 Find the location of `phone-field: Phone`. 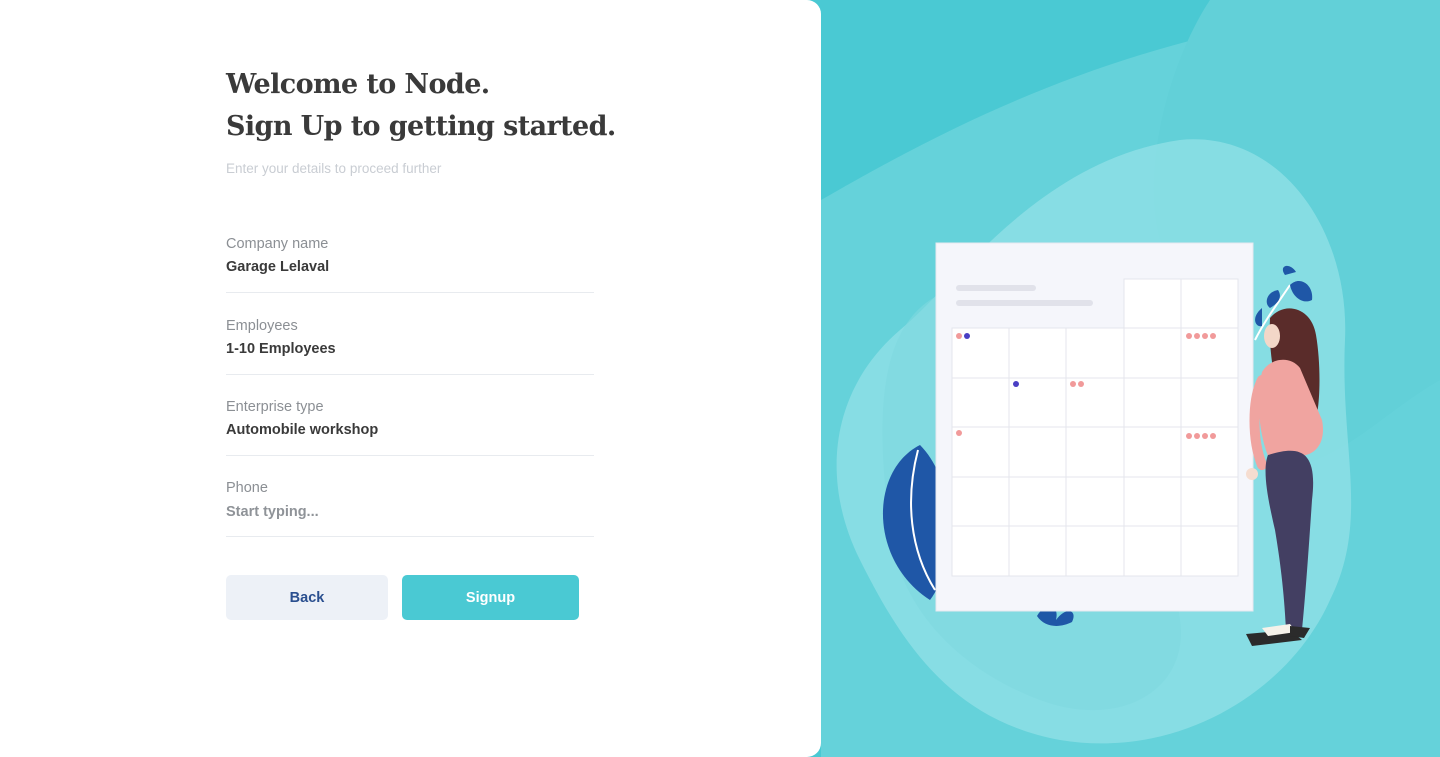

phone-field: Phone is located at coordinates (410, 508).